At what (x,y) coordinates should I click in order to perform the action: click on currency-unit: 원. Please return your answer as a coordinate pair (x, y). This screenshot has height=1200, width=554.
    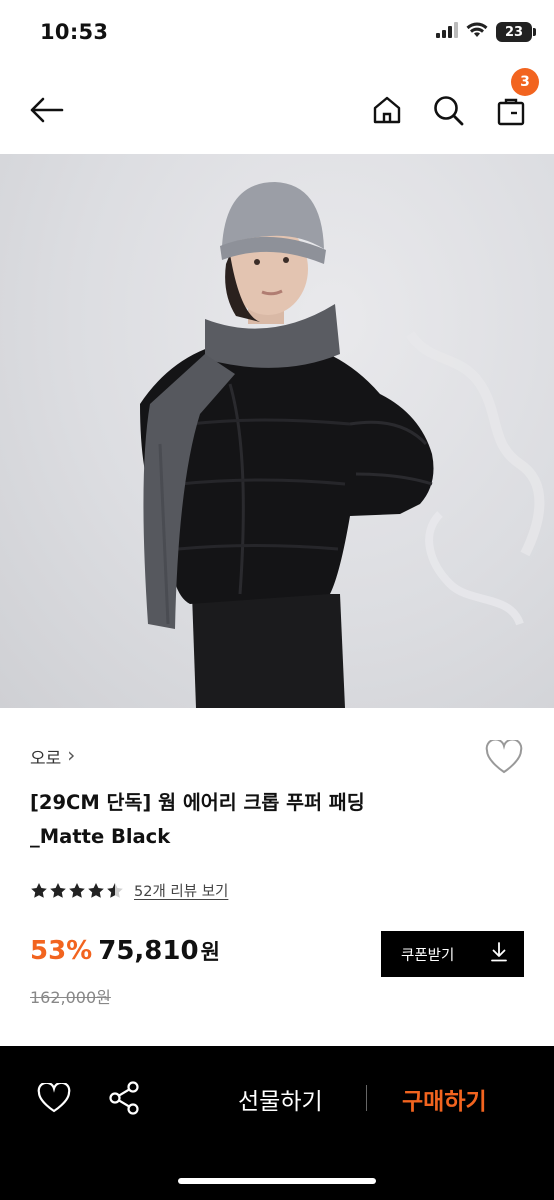
    Looking at the image, I should click on (210, 952).